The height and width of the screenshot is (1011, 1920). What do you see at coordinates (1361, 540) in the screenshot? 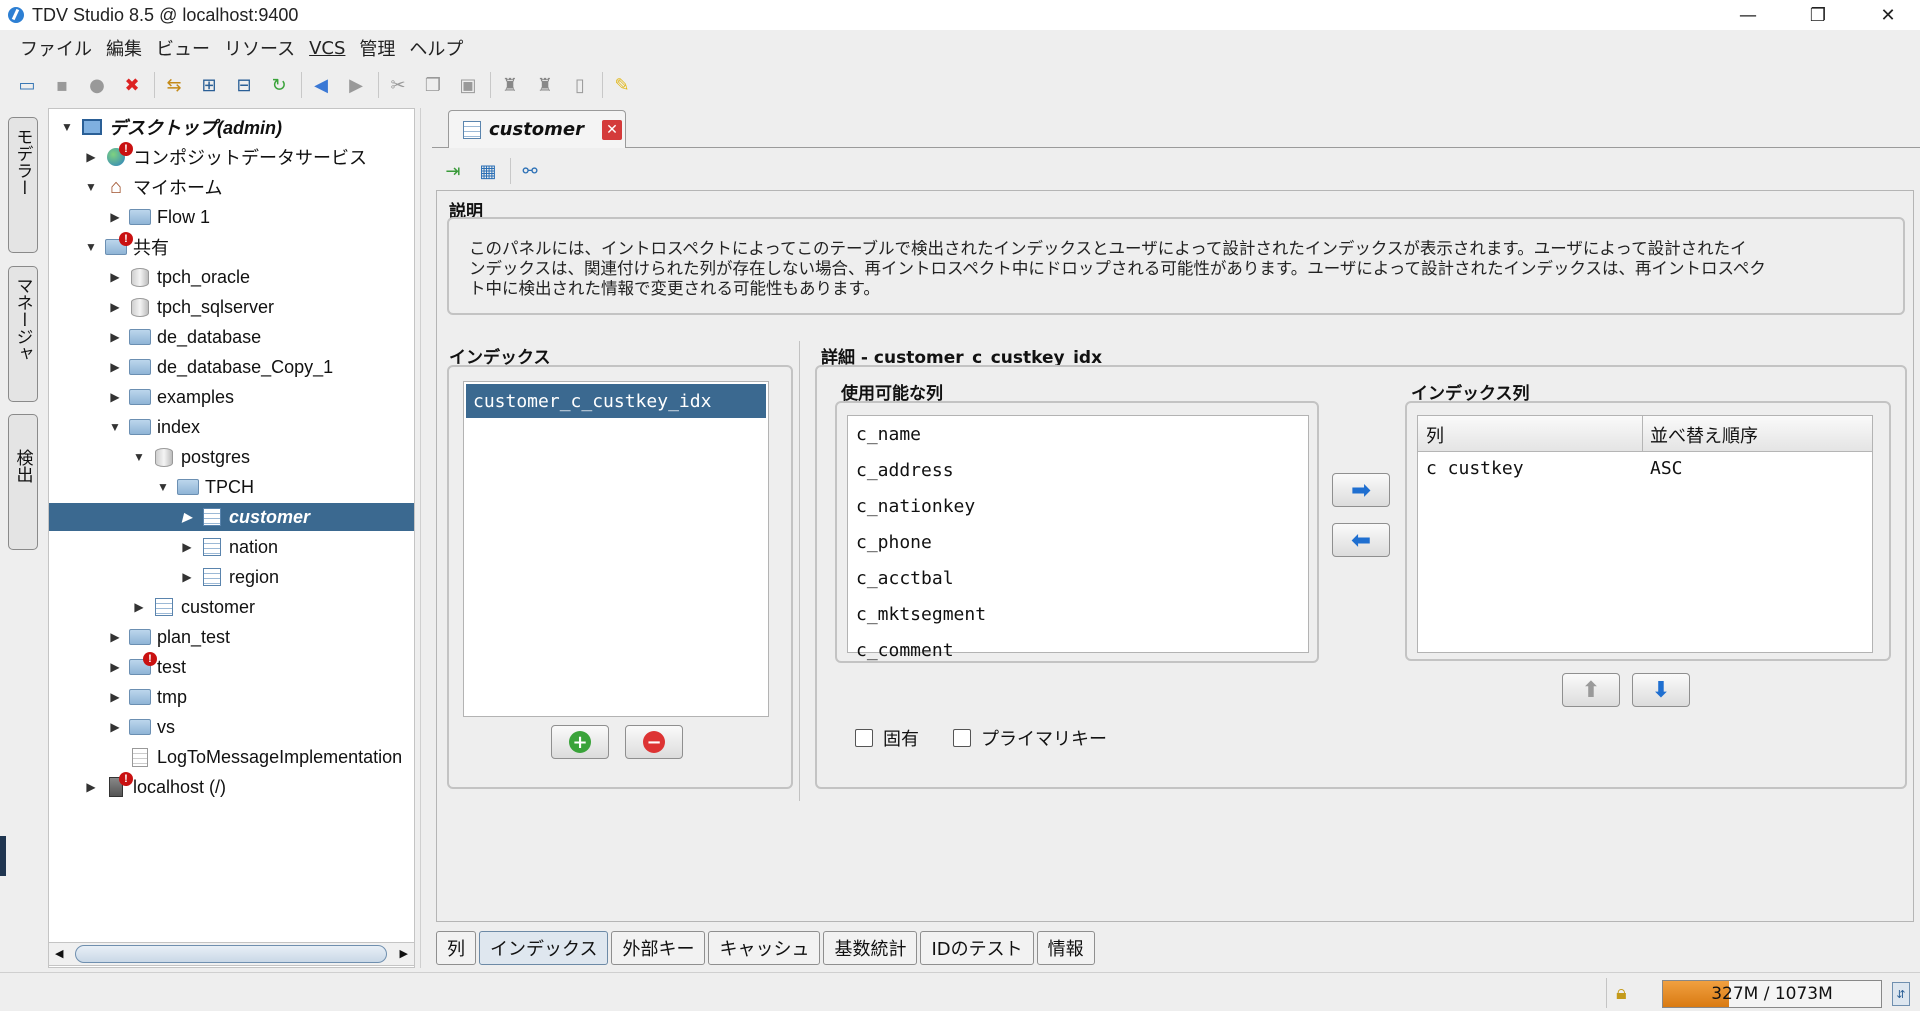
I see `move-left-button: ⬅` at bounding box center [1361, 540].